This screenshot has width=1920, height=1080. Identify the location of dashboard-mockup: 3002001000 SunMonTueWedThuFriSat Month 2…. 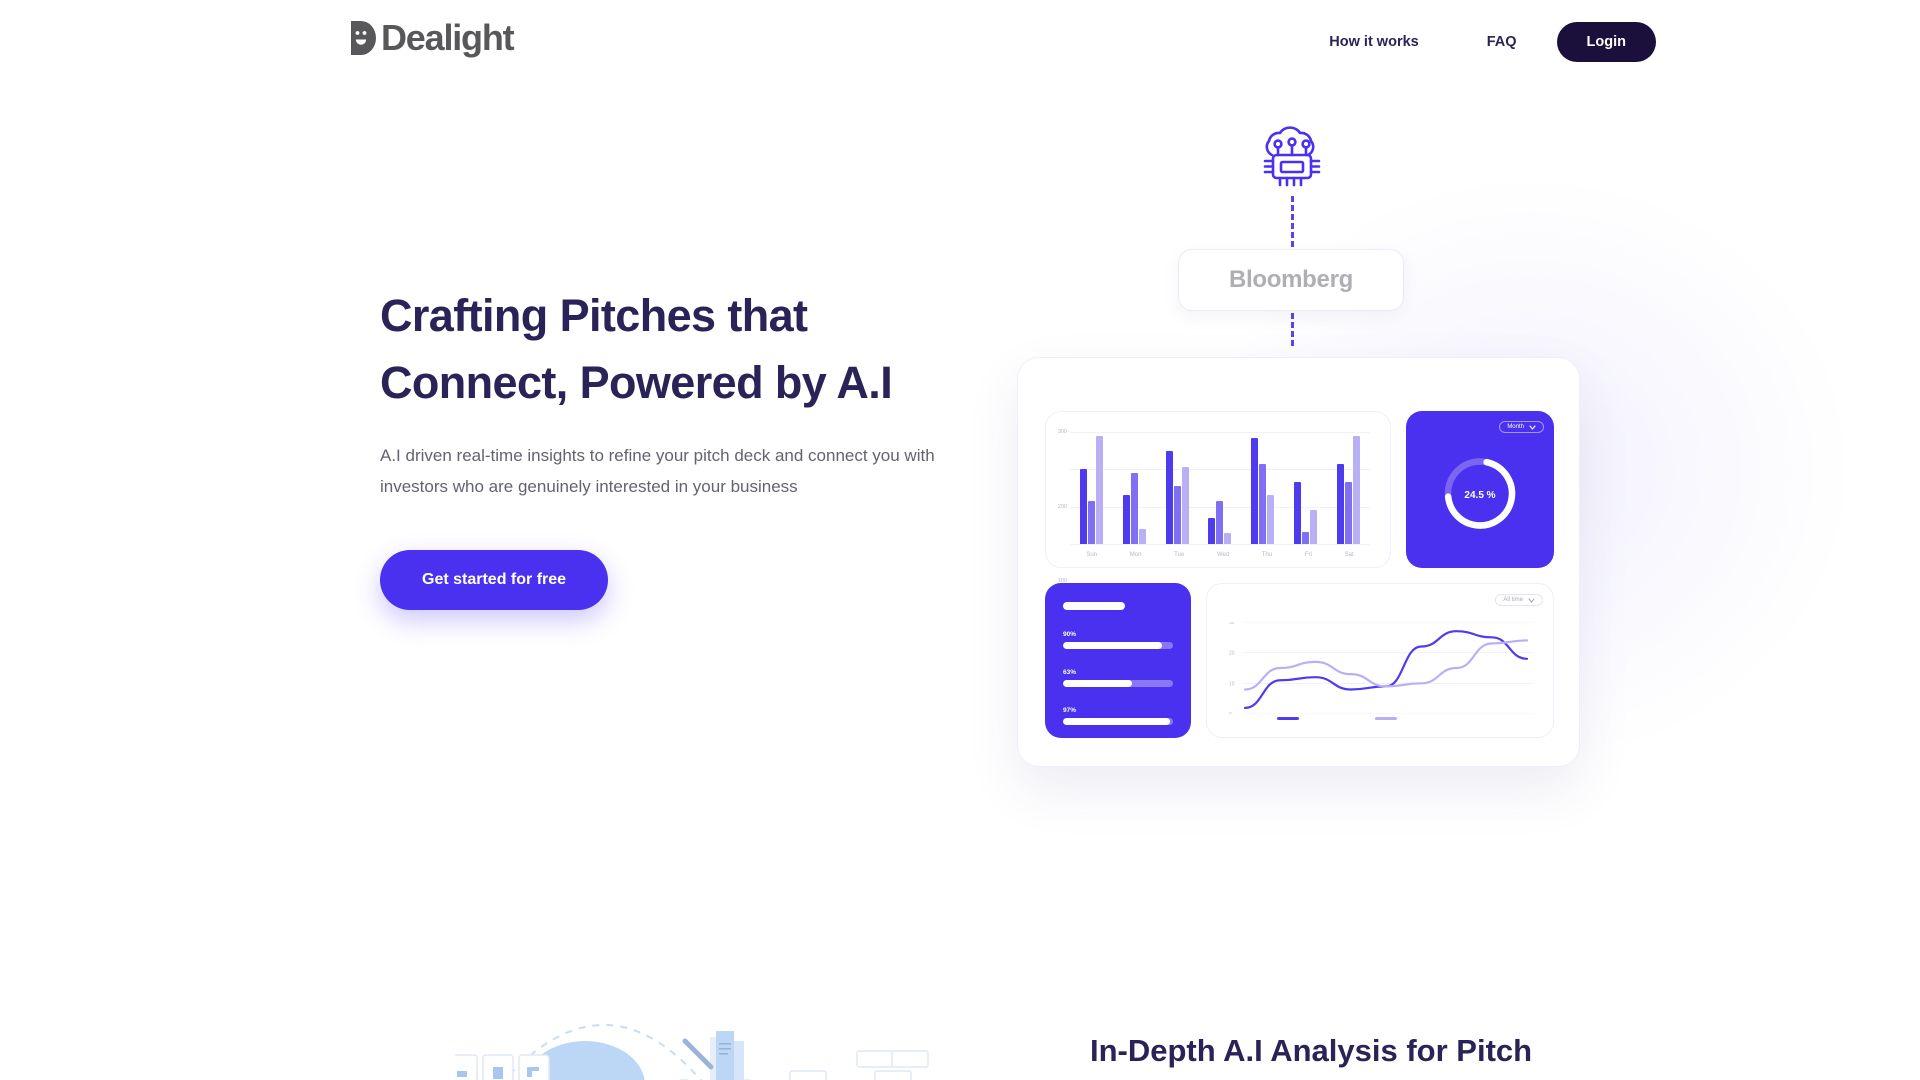
(1298, 562).